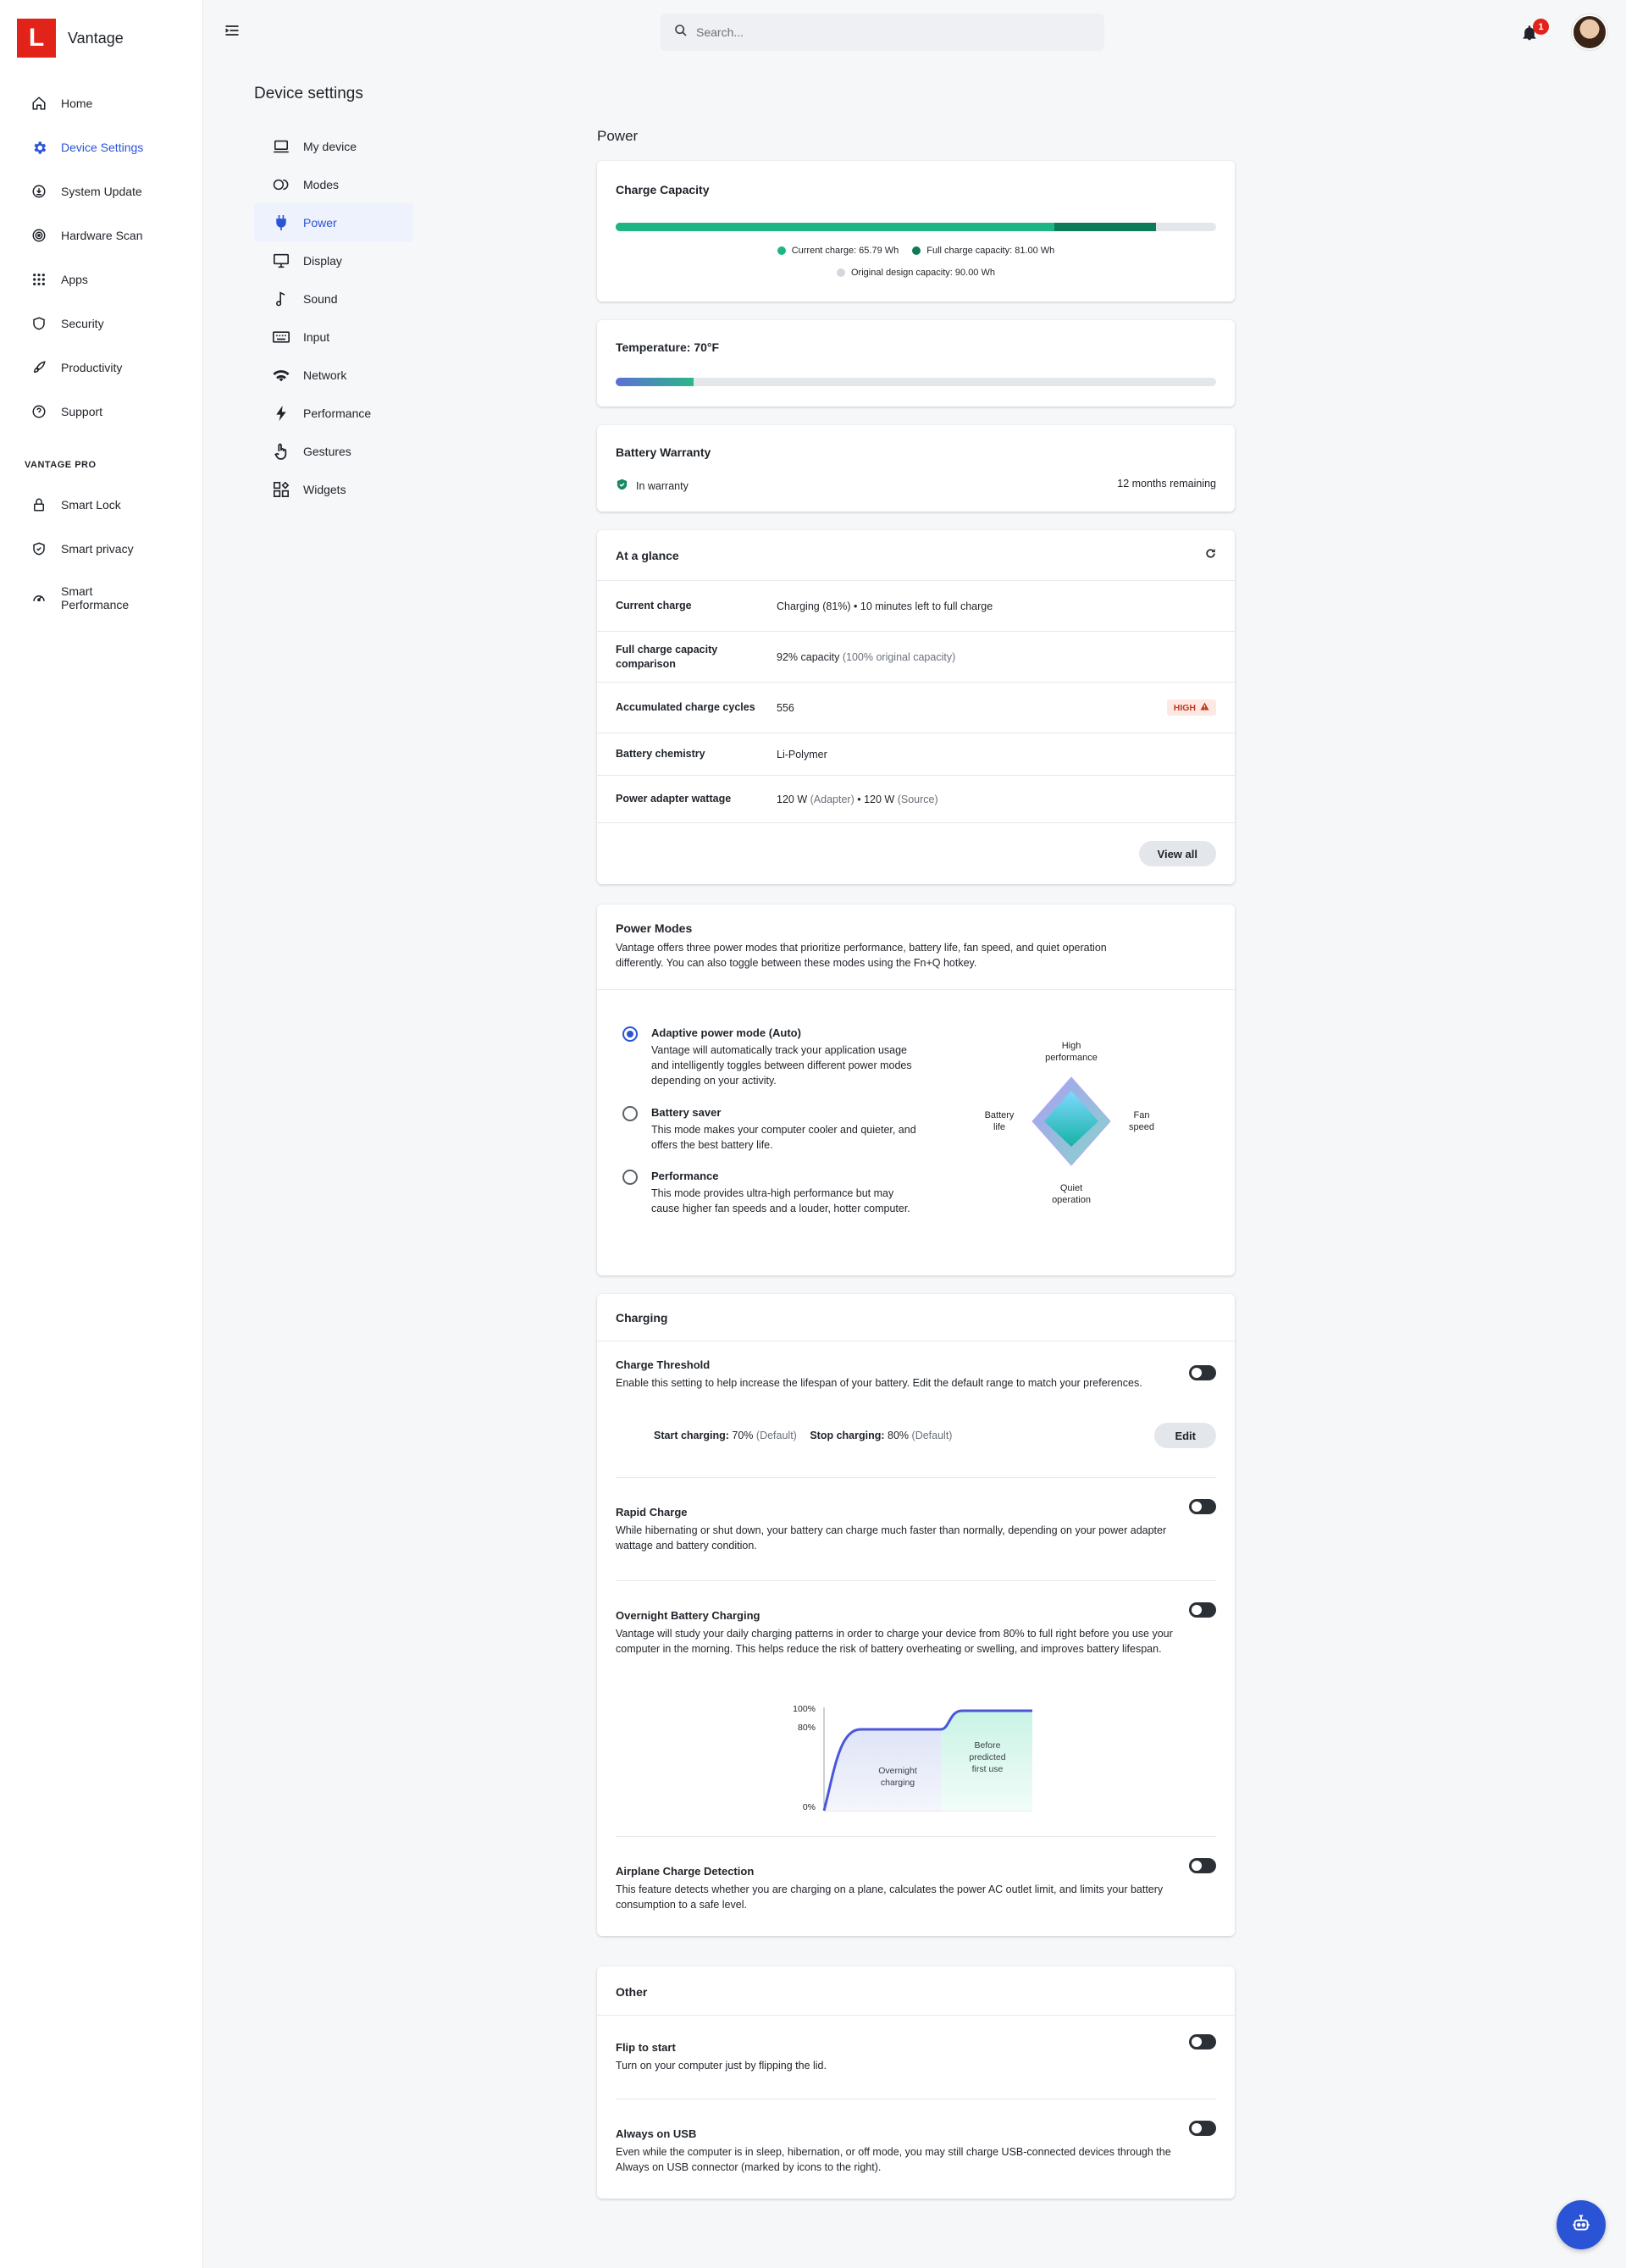  Describe the element at coordinates (102, 412) in the screenshot. I see `nav-item-support: Support` at that location.